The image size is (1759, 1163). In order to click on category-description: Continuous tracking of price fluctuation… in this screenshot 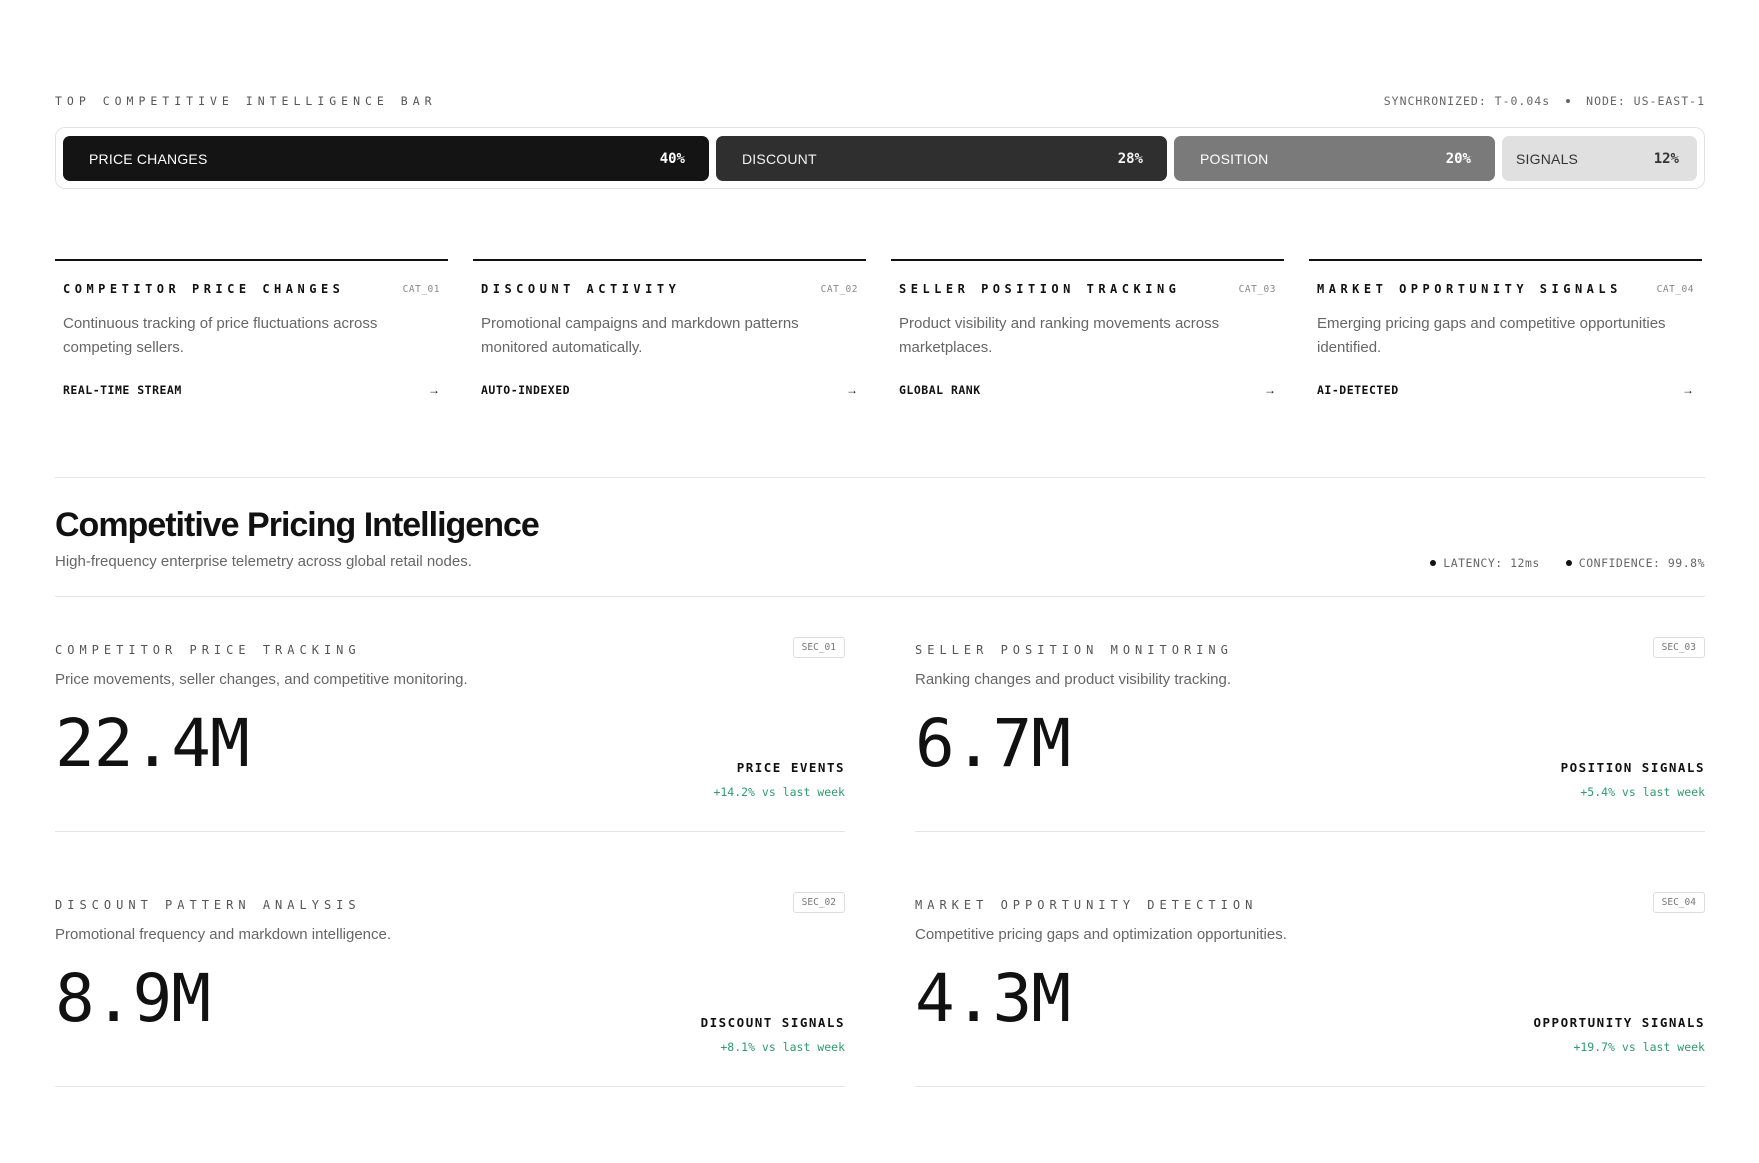, I will do `click(220, 335)`.